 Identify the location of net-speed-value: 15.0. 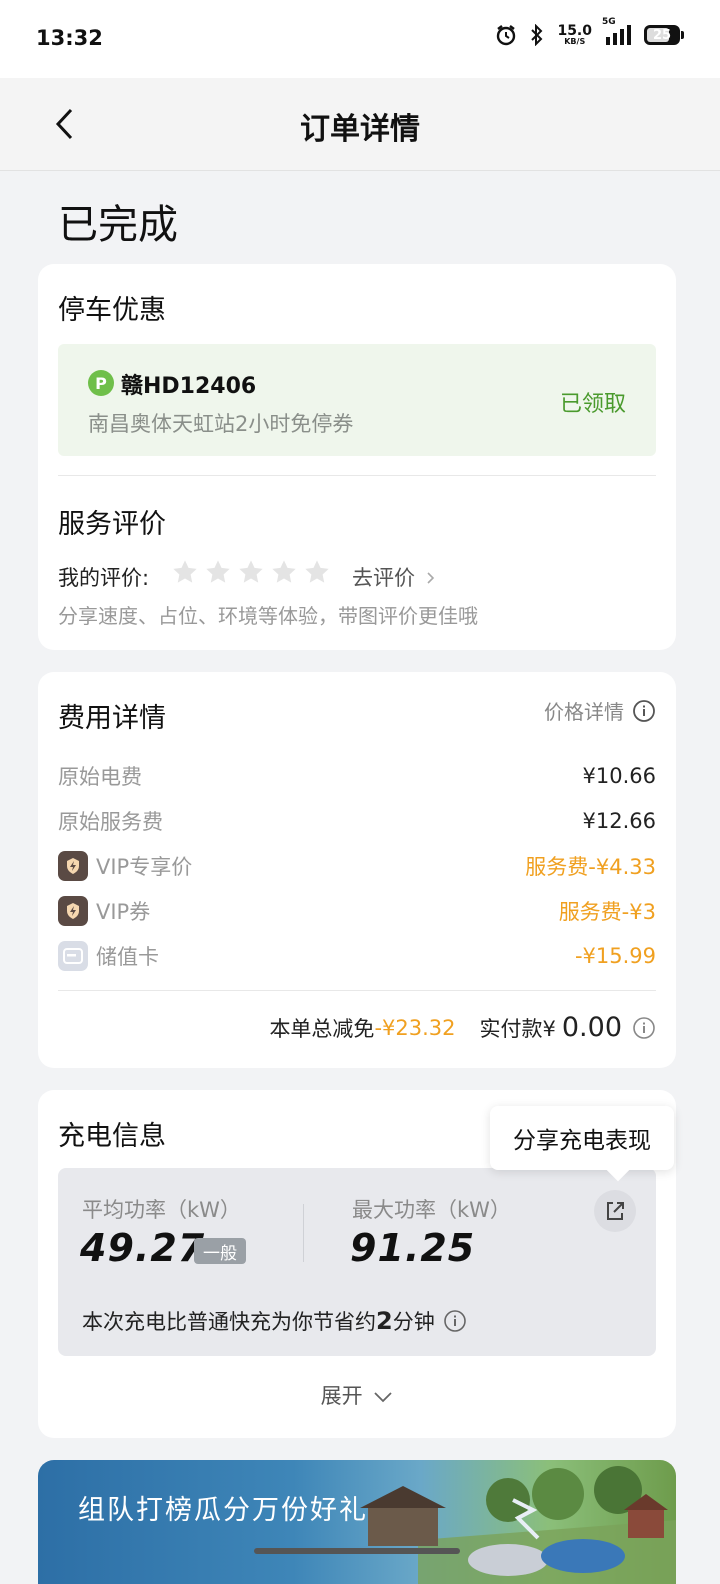
(574, 31).